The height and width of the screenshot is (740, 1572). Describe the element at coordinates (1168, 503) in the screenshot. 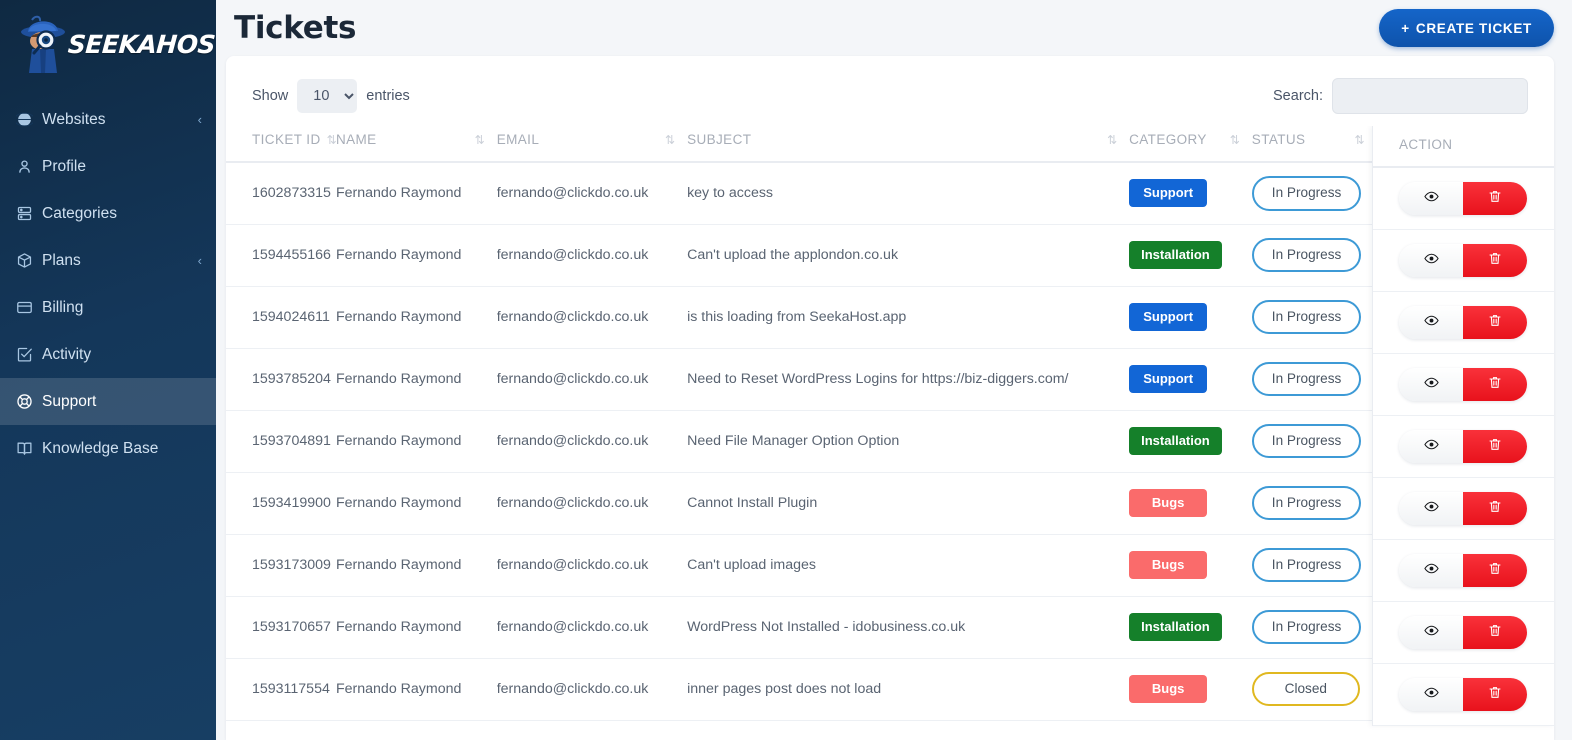

I see `category-badge: Bugs` at that location.